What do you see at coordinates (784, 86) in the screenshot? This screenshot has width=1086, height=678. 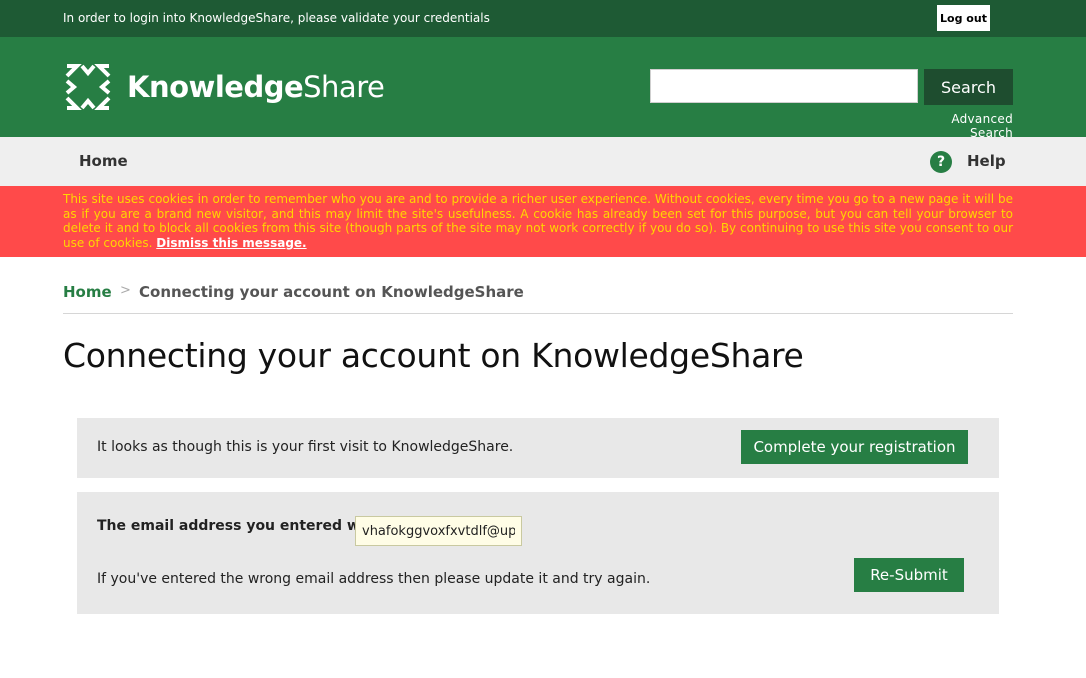 I see `search-input` at bounding box center [784, 86].